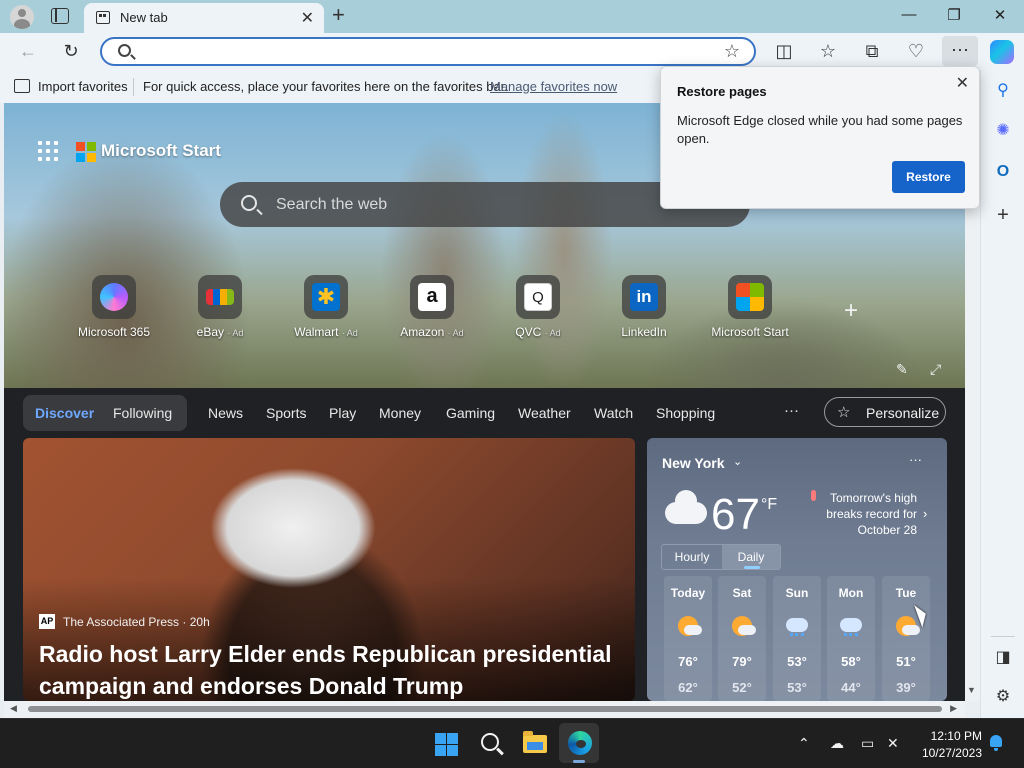 This screenshot has height=768, width=1024. I want to click on tab-new-tab: New tab ✕, so click(204, 18).